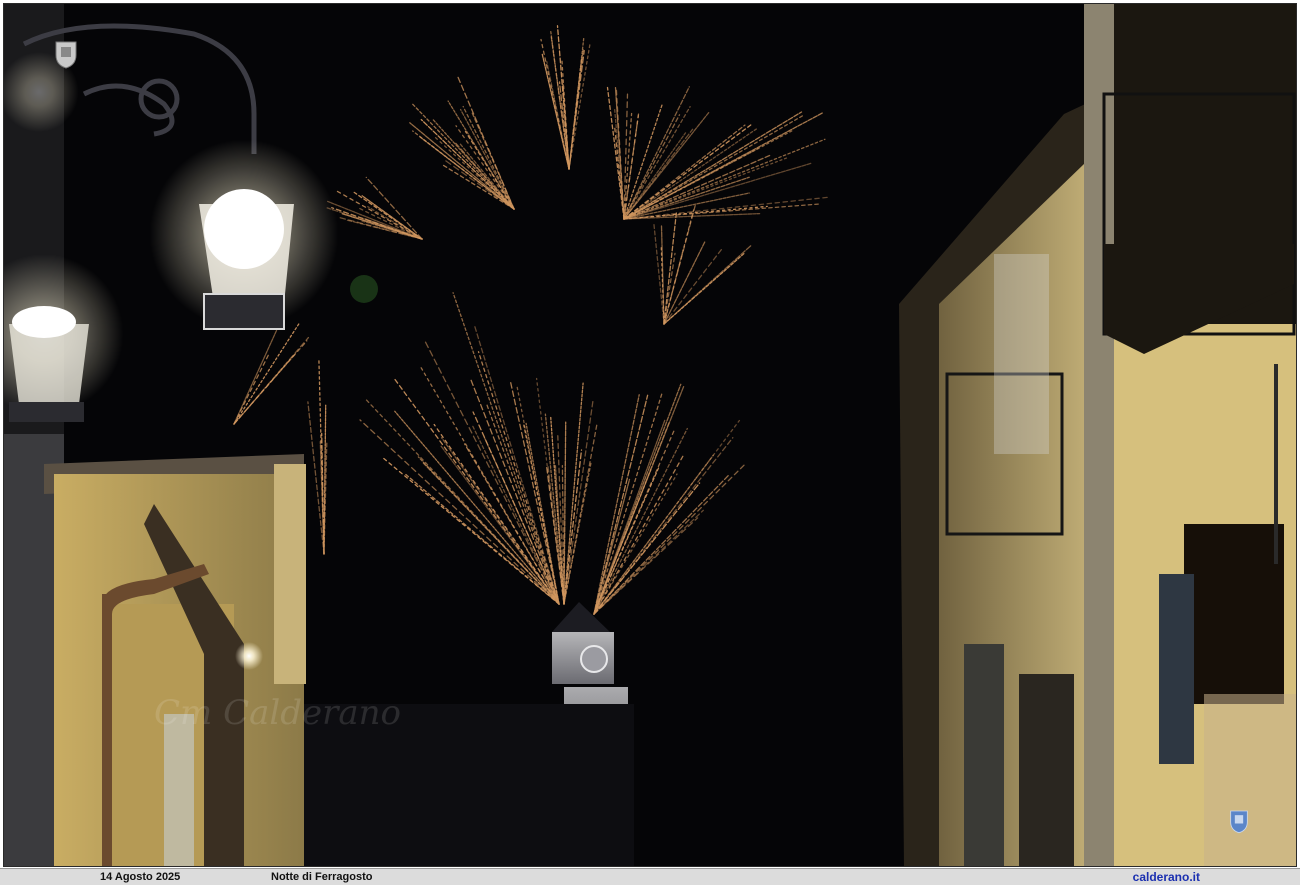 The height and width of the screenshot is (885, 1300). What do you see at coordinates (1166, 877) in the screenshot?
I see `site-link: calderano.it` at bounding box center [1166, 877].